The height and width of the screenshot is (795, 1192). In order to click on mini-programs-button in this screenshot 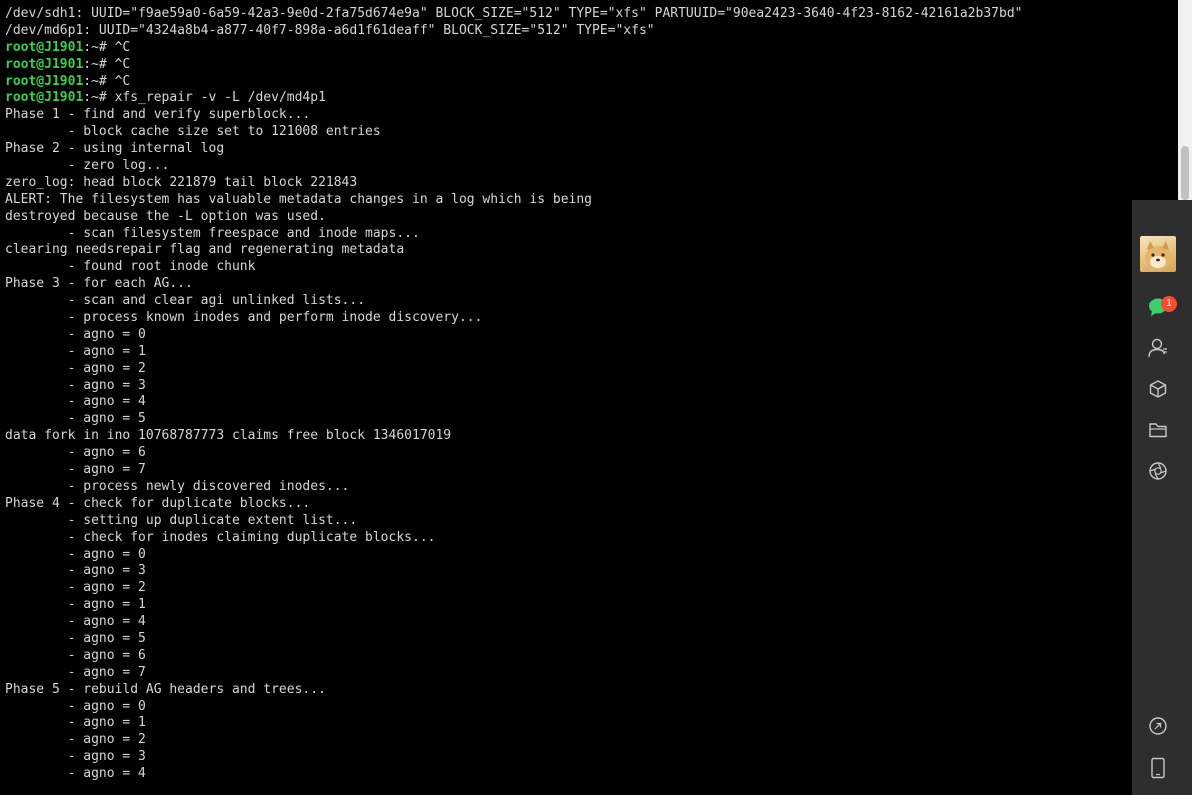, I will do `click(1158, 389)`.